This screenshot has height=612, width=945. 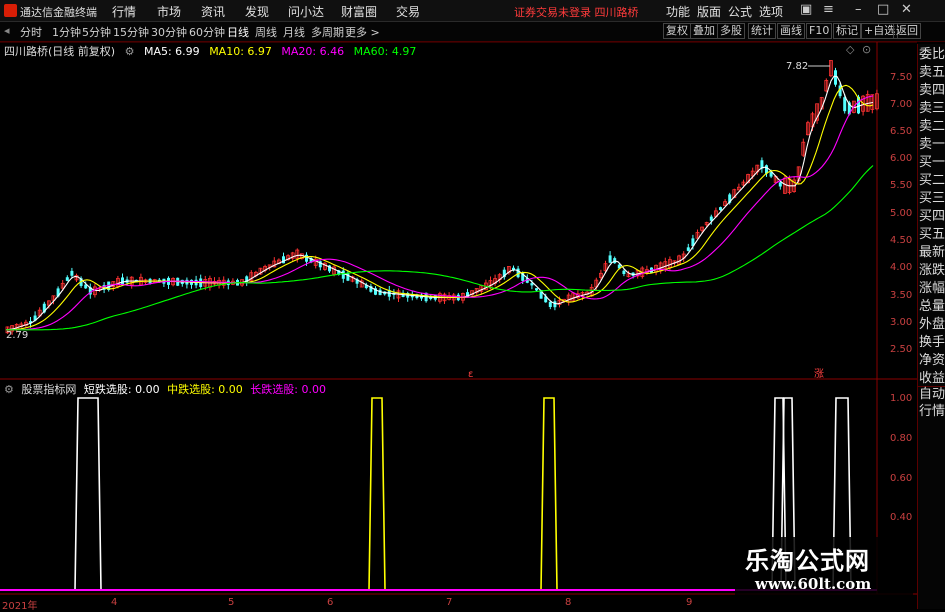 What do you see at coordinates (121, 389) in the screenshot?
I see `short-drop-label: 短跌选股: 0.00` at bounding box center [121, 389].